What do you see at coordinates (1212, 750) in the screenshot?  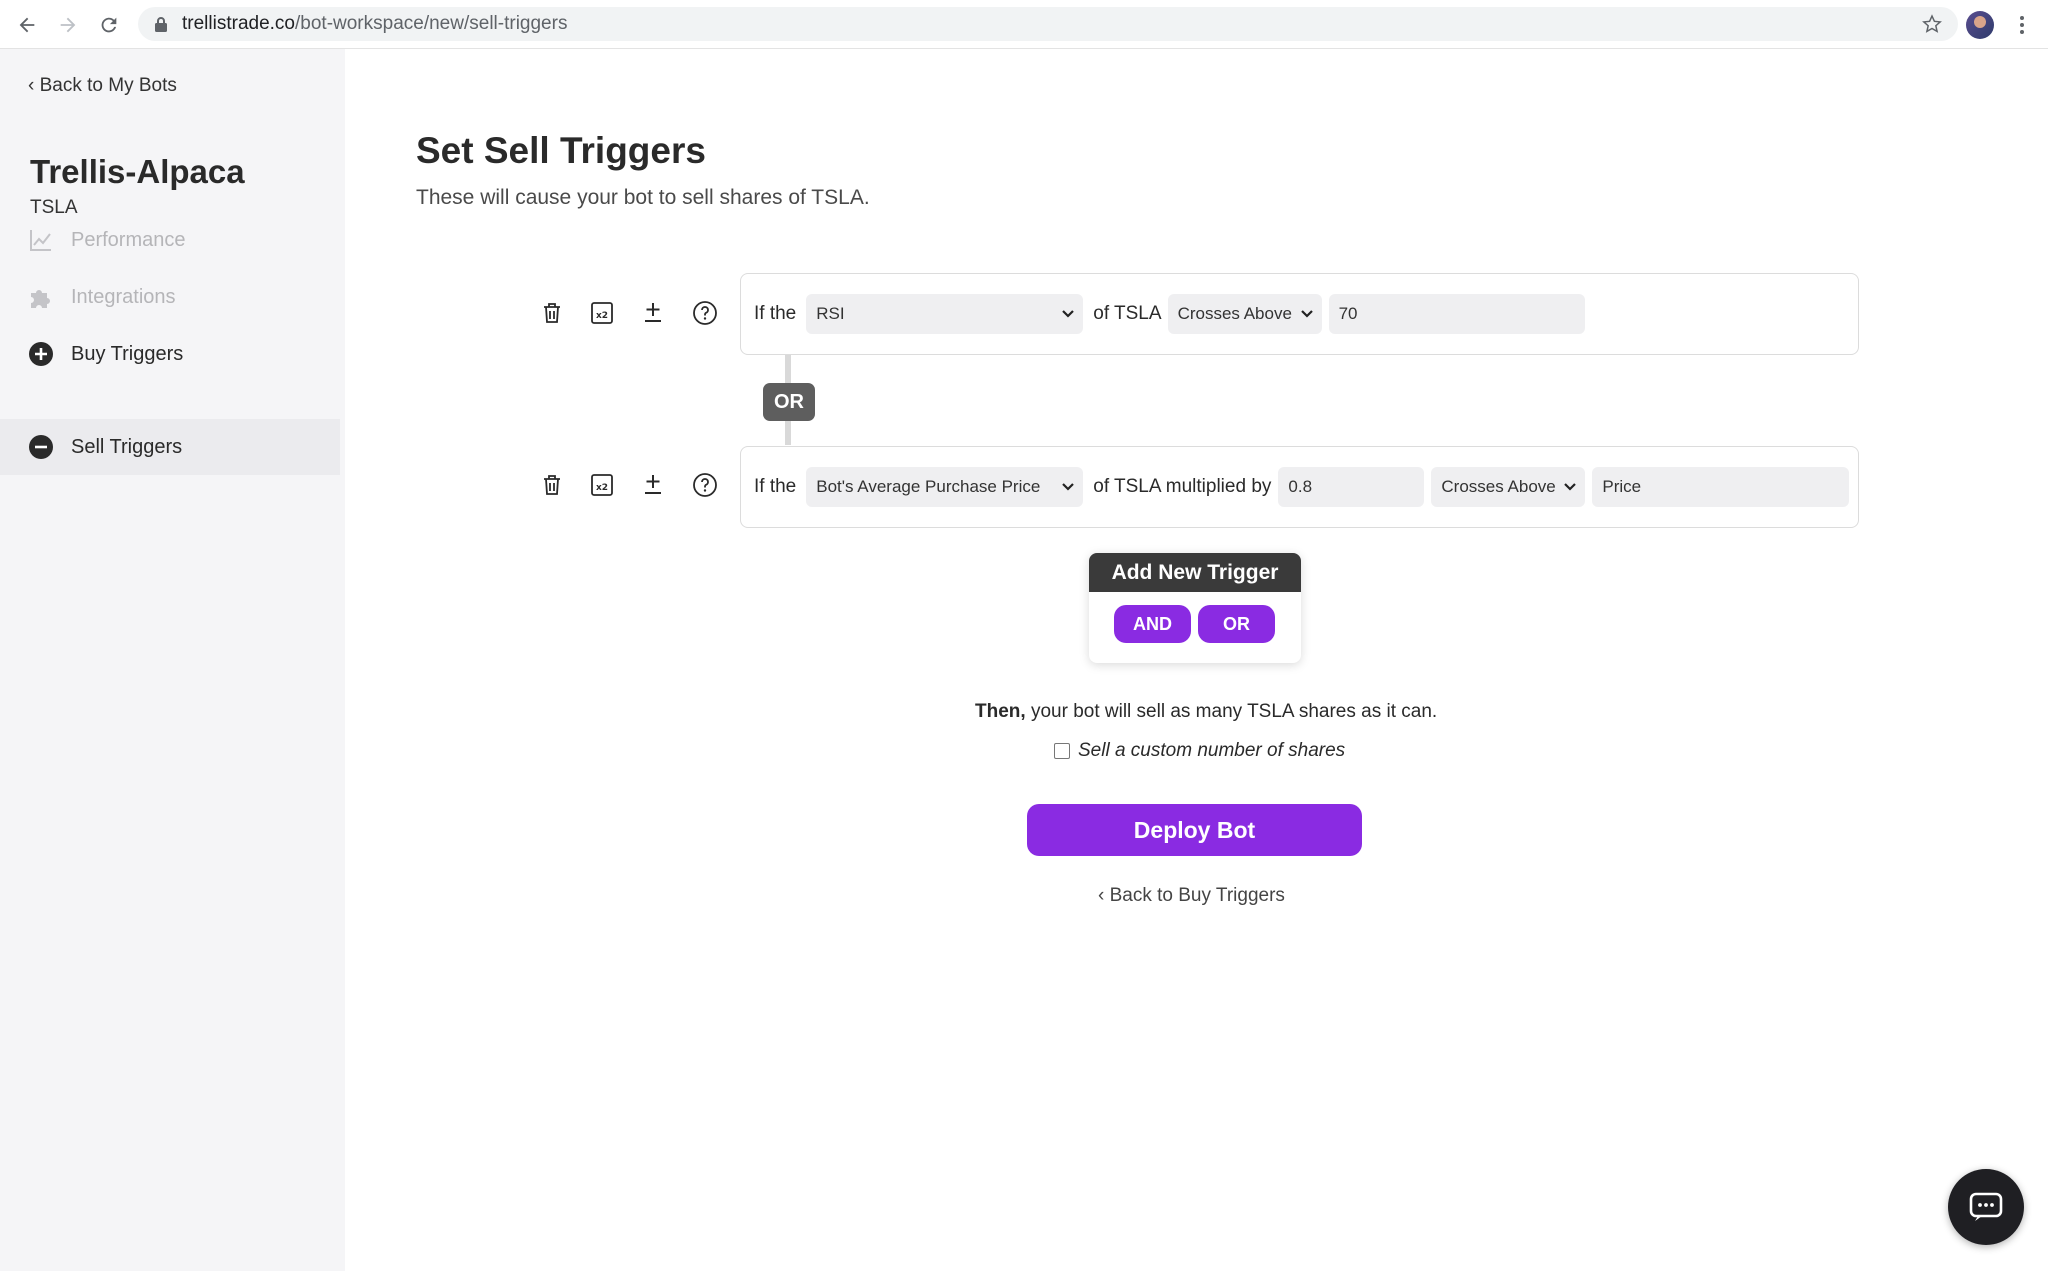 I see `custom-shares-label: Sell a custom number of shares` at bounding box center [1212, 750].